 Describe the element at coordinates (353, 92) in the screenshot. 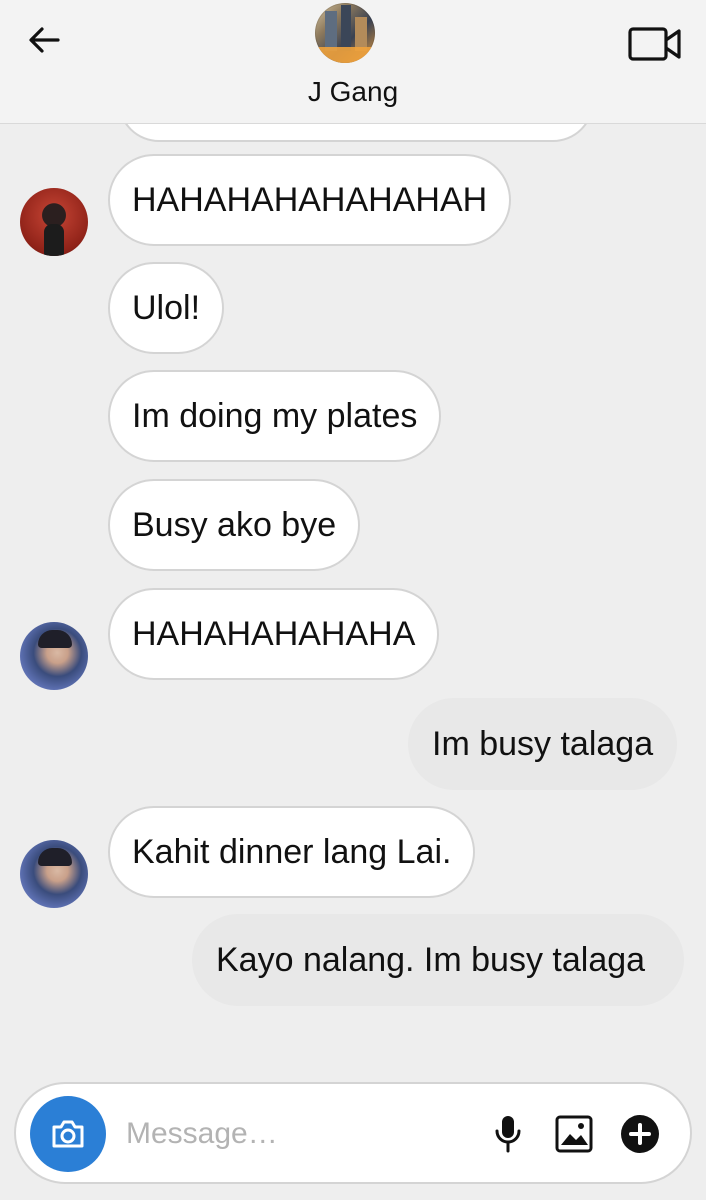

I see `group-name: J Gang` at that location.